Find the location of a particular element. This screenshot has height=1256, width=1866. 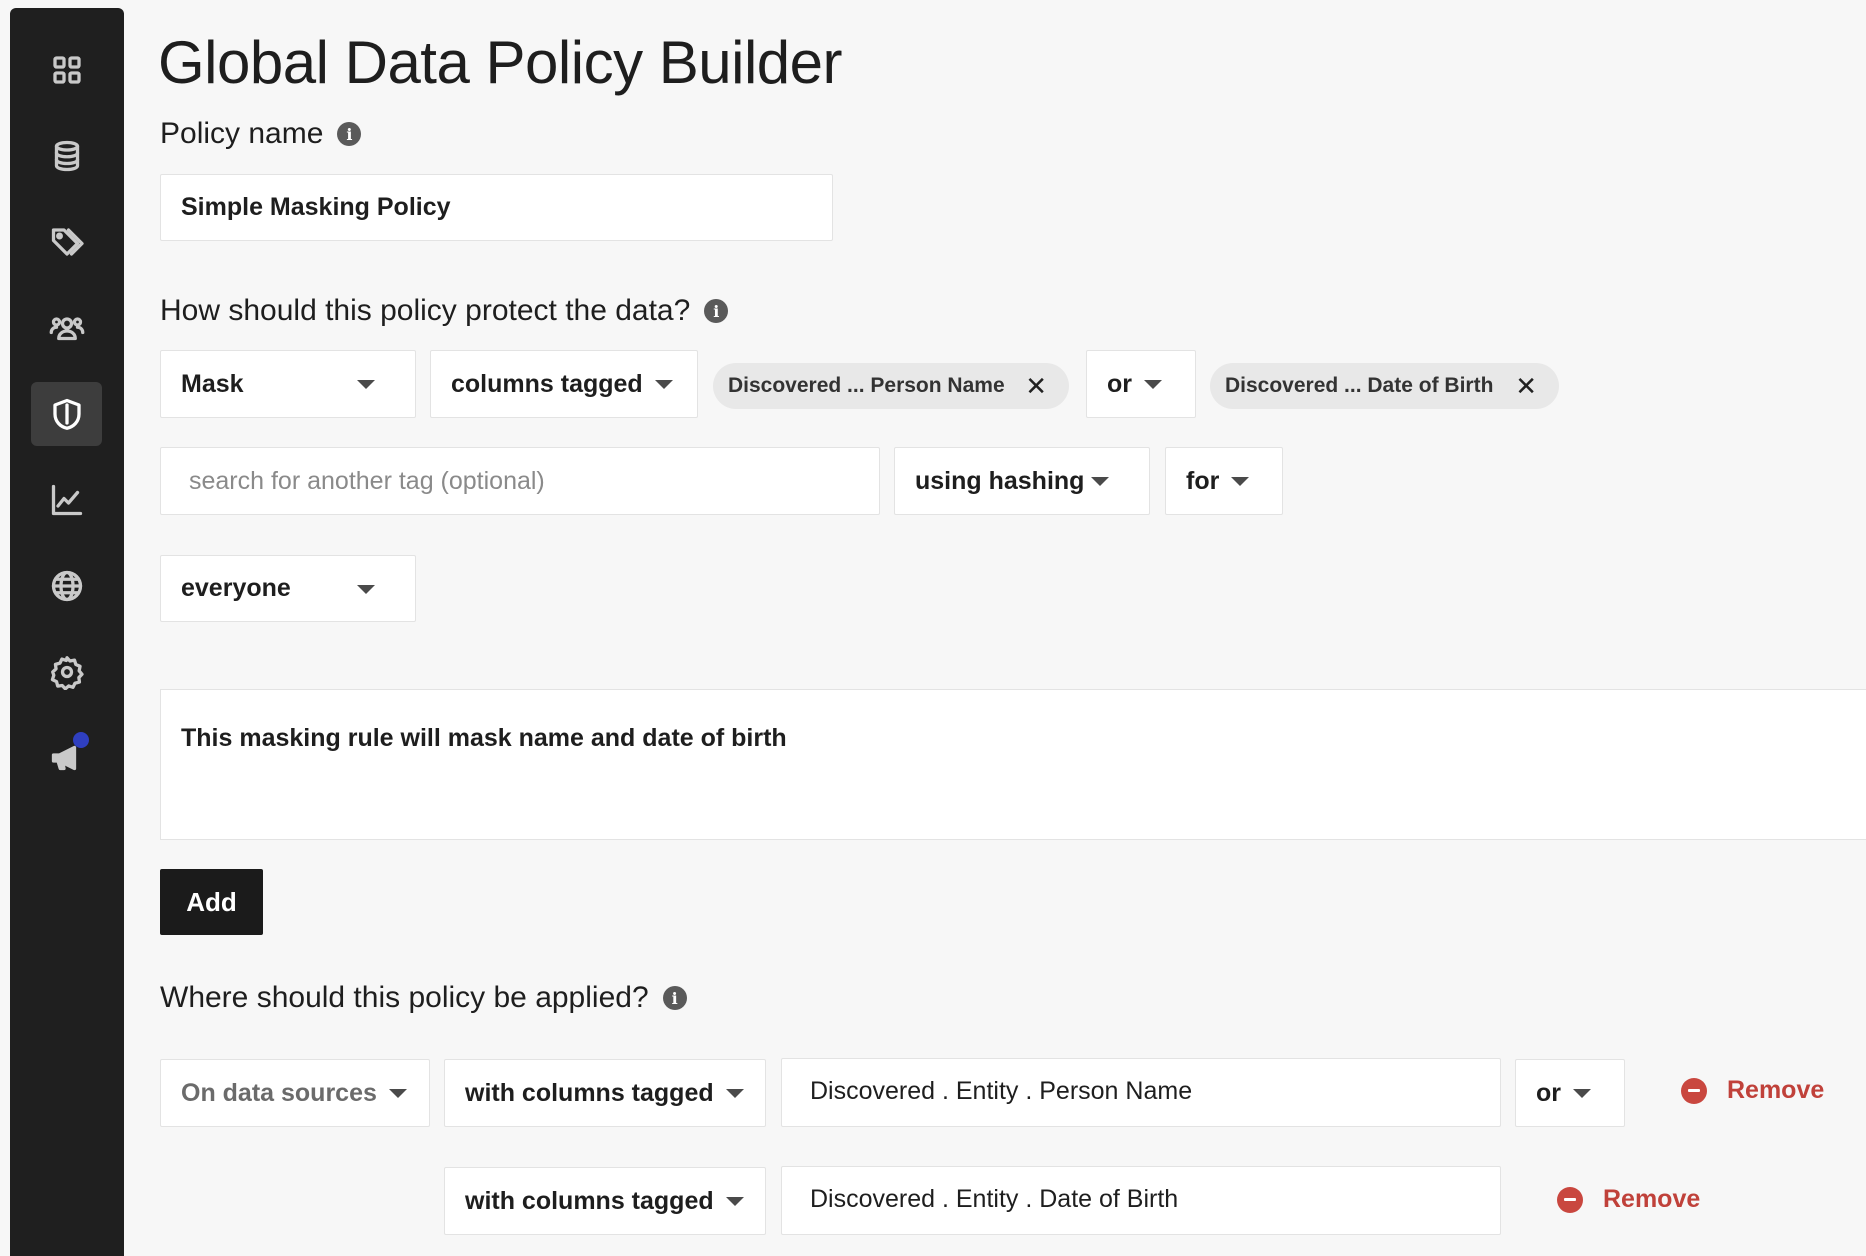

apply-section-label: Where should this policy be applied? i is located at coordinates (423, 998).